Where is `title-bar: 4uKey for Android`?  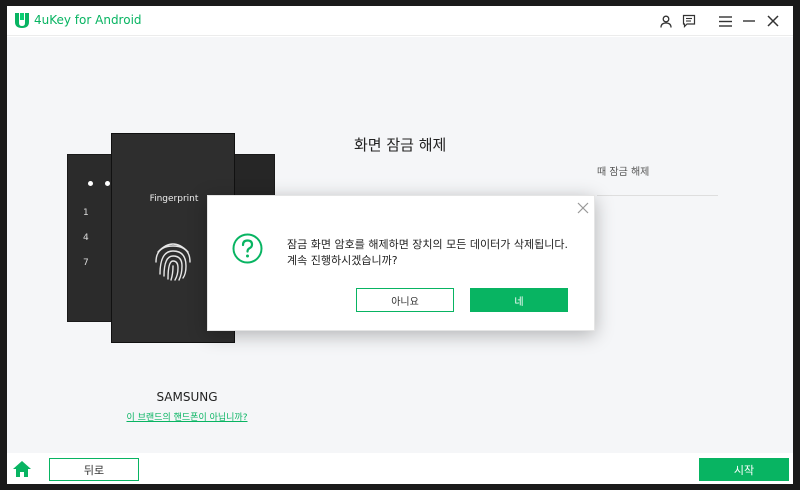
title-bar: 4uKey for Android is located at coordinates (400, 21).